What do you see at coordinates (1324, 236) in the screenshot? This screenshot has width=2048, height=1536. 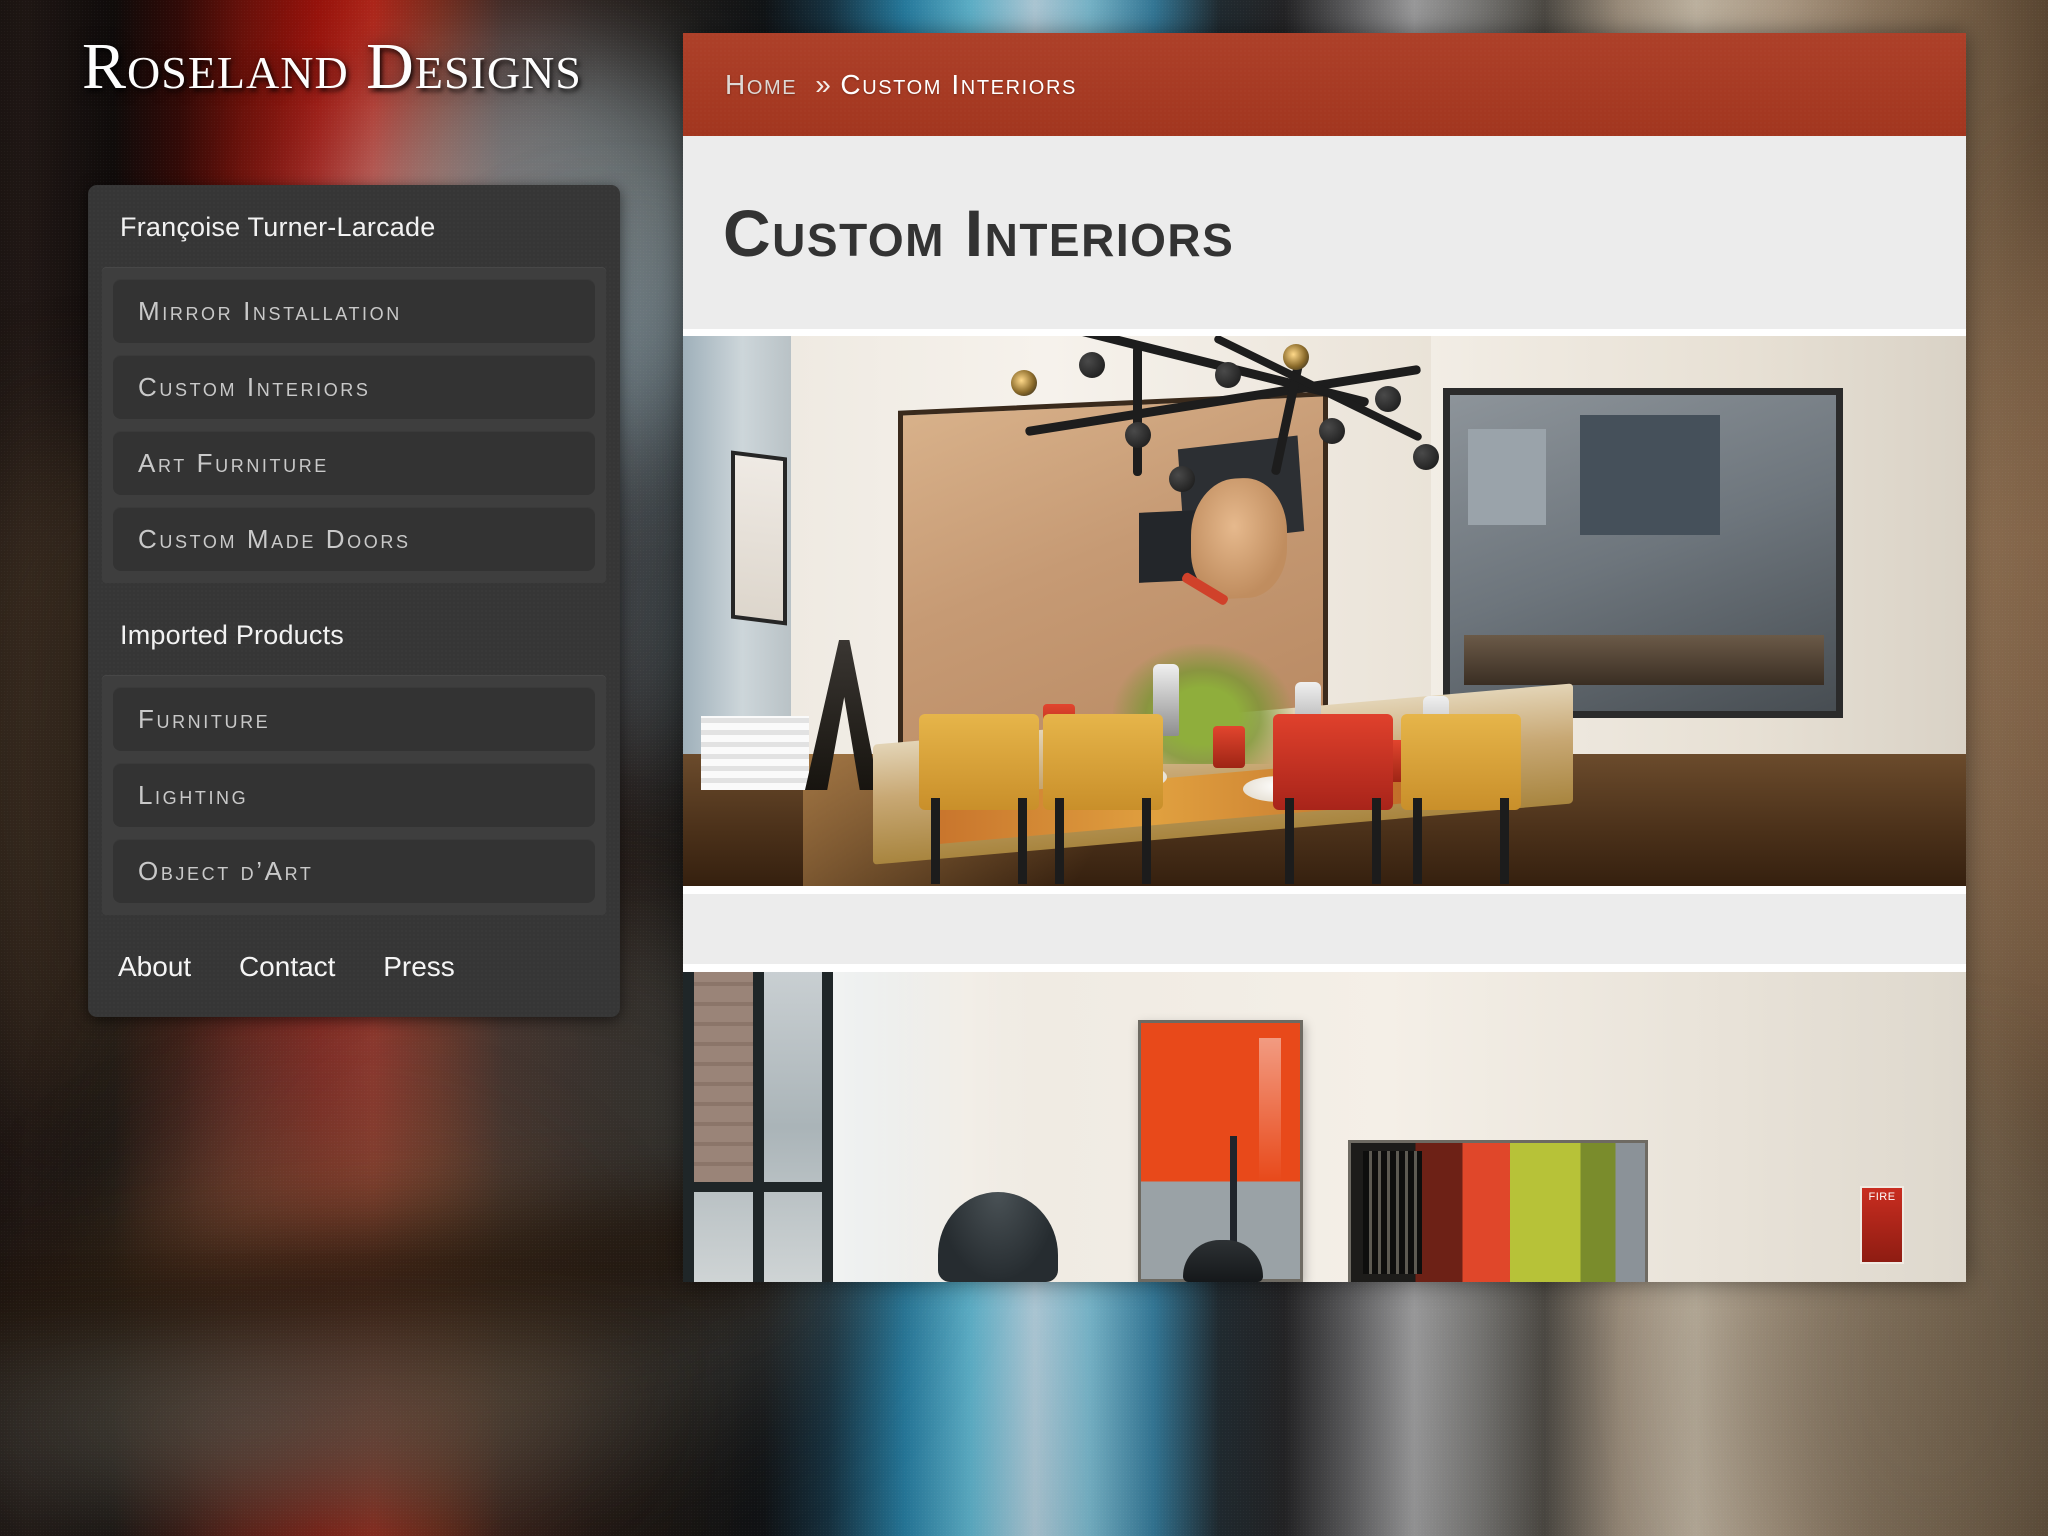 I see `page-title-block: Custom Interiors` at bounding box center [1324, 236].